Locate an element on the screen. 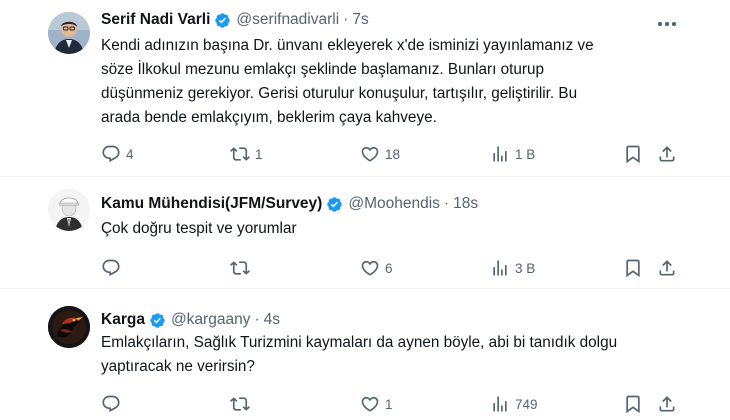 Image resolution: width=730 pixels, height=420 pixels. reply-button: 4 is located at coordinates (117, 154).